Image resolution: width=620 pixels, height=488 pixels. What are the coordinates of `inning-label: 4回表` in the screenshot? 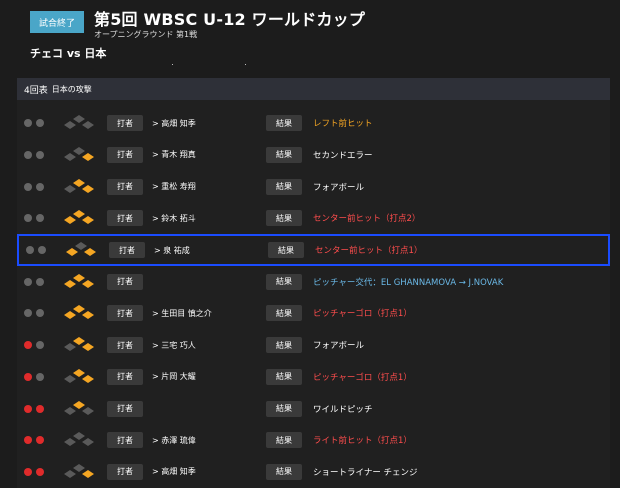 It's located at (36, 90).